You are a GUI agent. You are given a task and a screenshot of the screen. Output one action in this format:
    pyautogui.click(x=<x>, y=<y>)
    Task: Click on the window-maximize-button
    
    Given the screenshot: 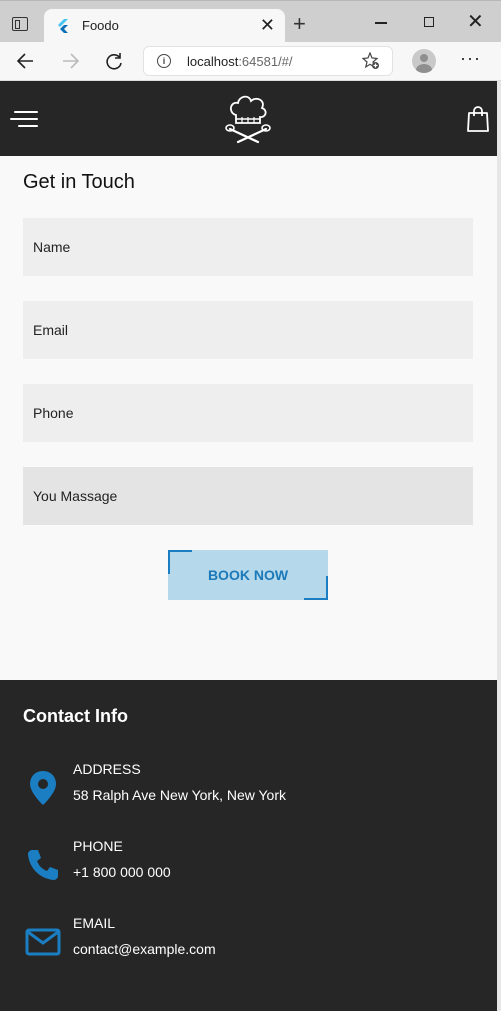 What is the action you would take?
    pyautogui.click(x=429, y=22)
    